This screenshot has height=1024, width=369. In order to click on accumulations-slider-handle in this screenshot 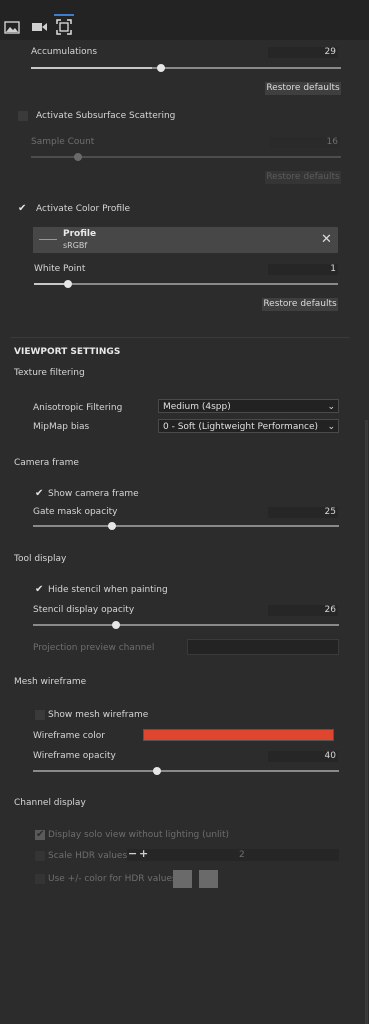, I will do `click(161, 68)`.